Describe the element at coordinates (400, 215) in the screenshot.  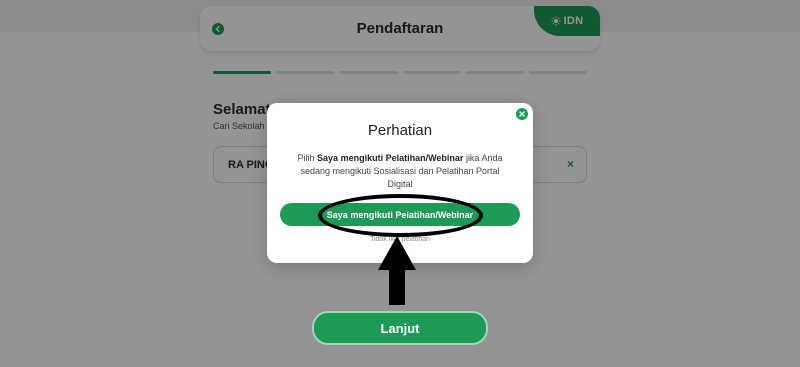
I see `highlight-ellipse` at that location.